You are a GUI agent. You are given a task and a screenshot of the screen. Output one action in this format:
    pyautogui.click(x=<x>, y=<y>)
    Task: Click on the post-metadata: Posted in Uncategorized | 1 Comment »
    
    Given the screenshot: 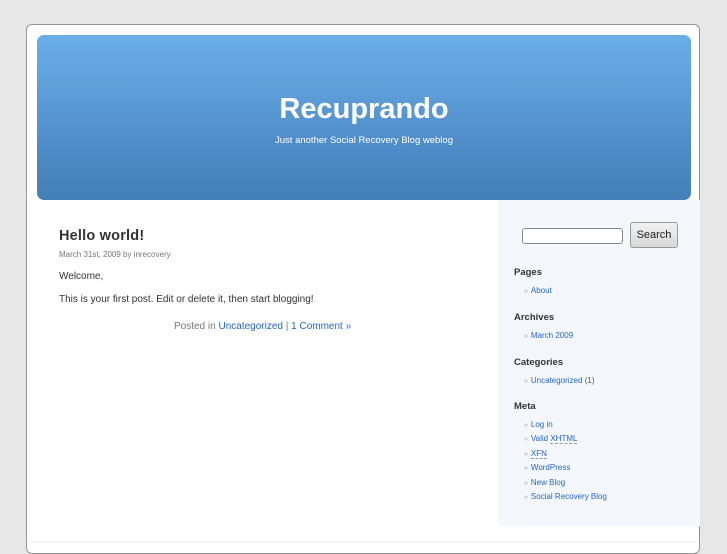 What is the action you would take?
    pyautogui.click(x=262, y=326)
    